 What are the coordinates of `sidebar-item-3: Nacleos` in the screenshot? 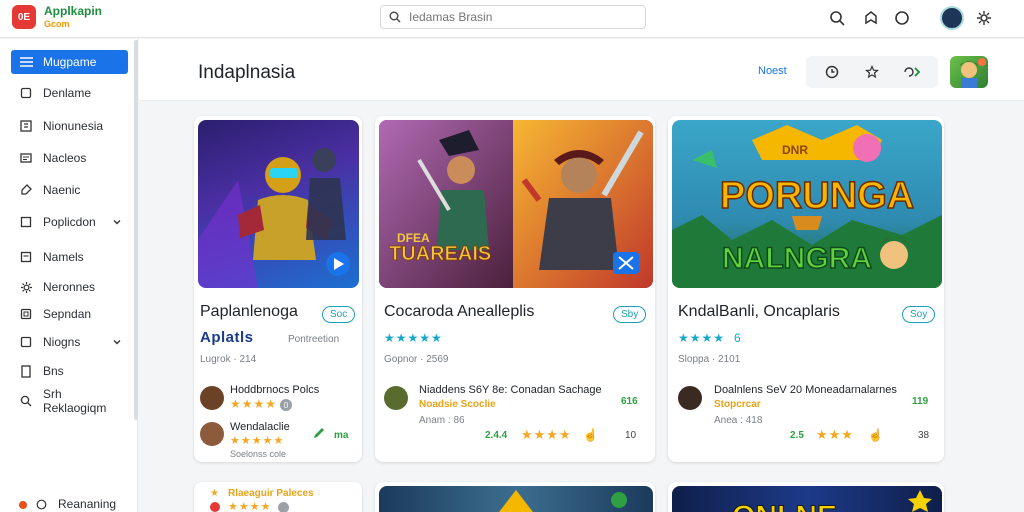 It's located at (69, 158).